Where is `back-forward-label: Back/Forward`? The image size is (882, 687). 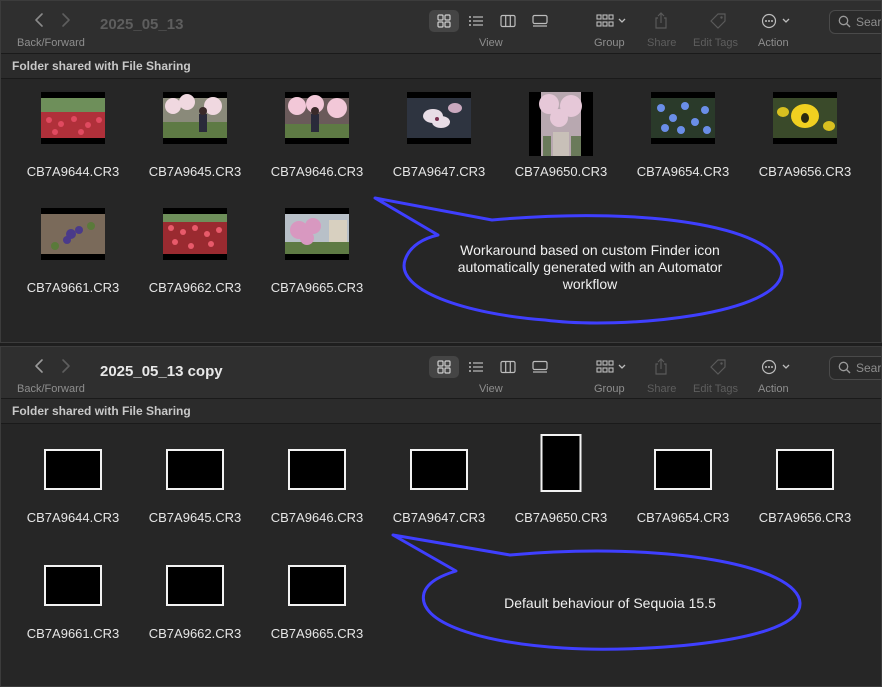
back-forward-label: Back/Forward is located at coordinates (51, 43).